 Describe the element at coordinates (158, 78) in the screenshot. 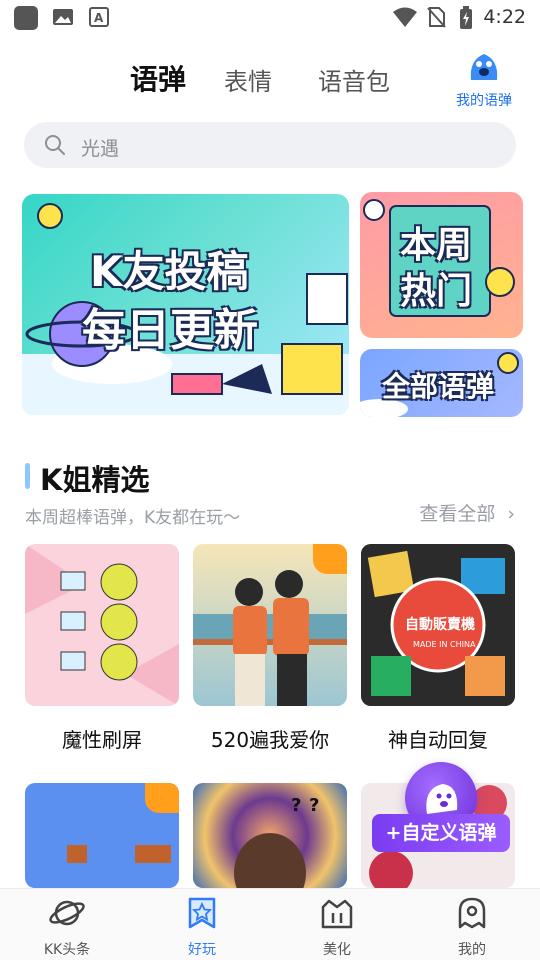

I see `tab-danmaku: 语弹` at that location.